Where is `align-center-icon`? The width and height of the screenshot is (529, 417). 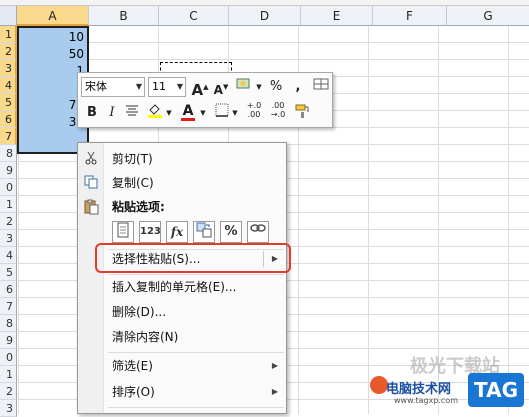
align-center-icon is located at coordinates (132, 113).